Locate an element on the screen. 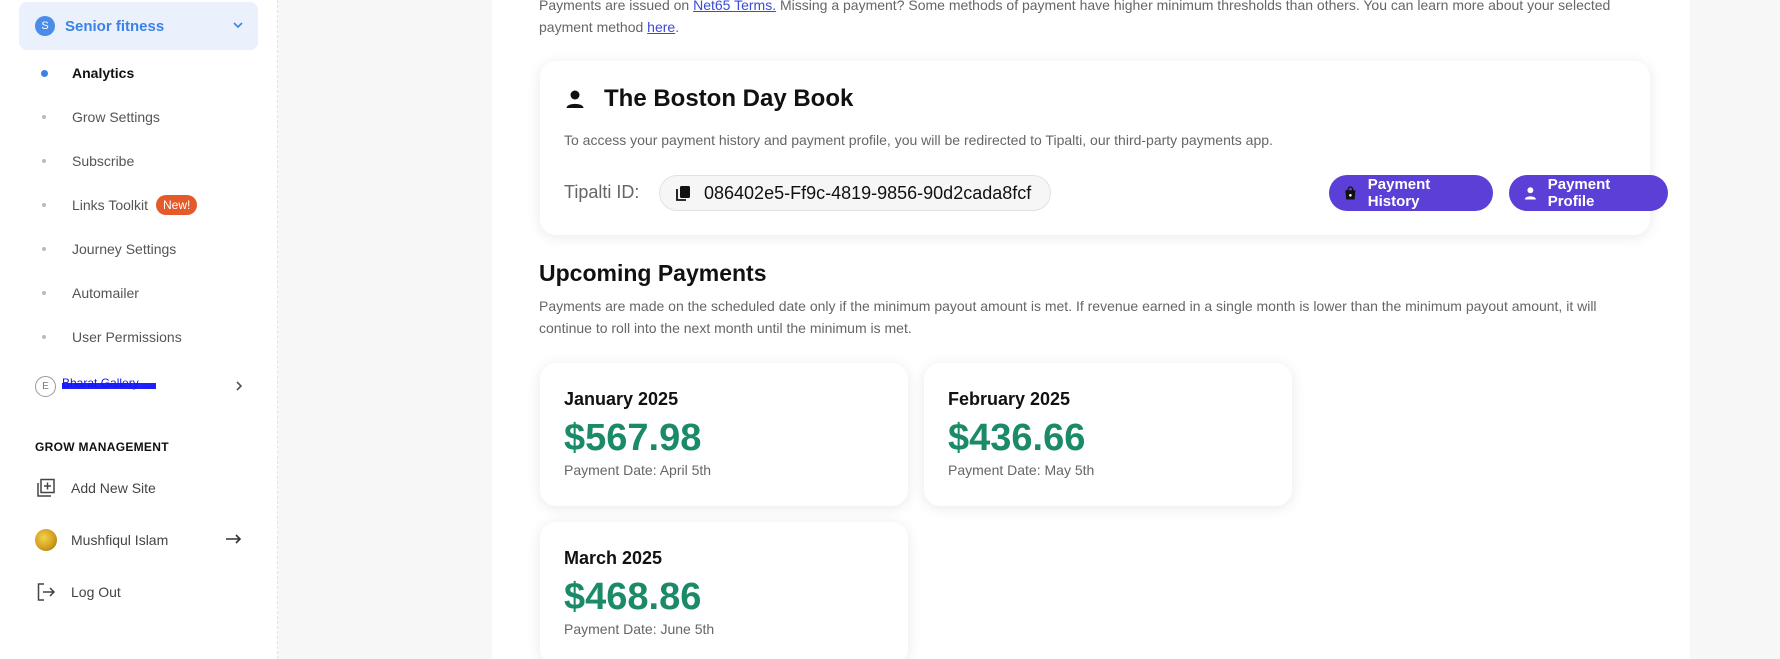 The height and width of the screenshot is (659, 1780). section-title: GROW MANAGEMENT is located at coordinates (102, 447).